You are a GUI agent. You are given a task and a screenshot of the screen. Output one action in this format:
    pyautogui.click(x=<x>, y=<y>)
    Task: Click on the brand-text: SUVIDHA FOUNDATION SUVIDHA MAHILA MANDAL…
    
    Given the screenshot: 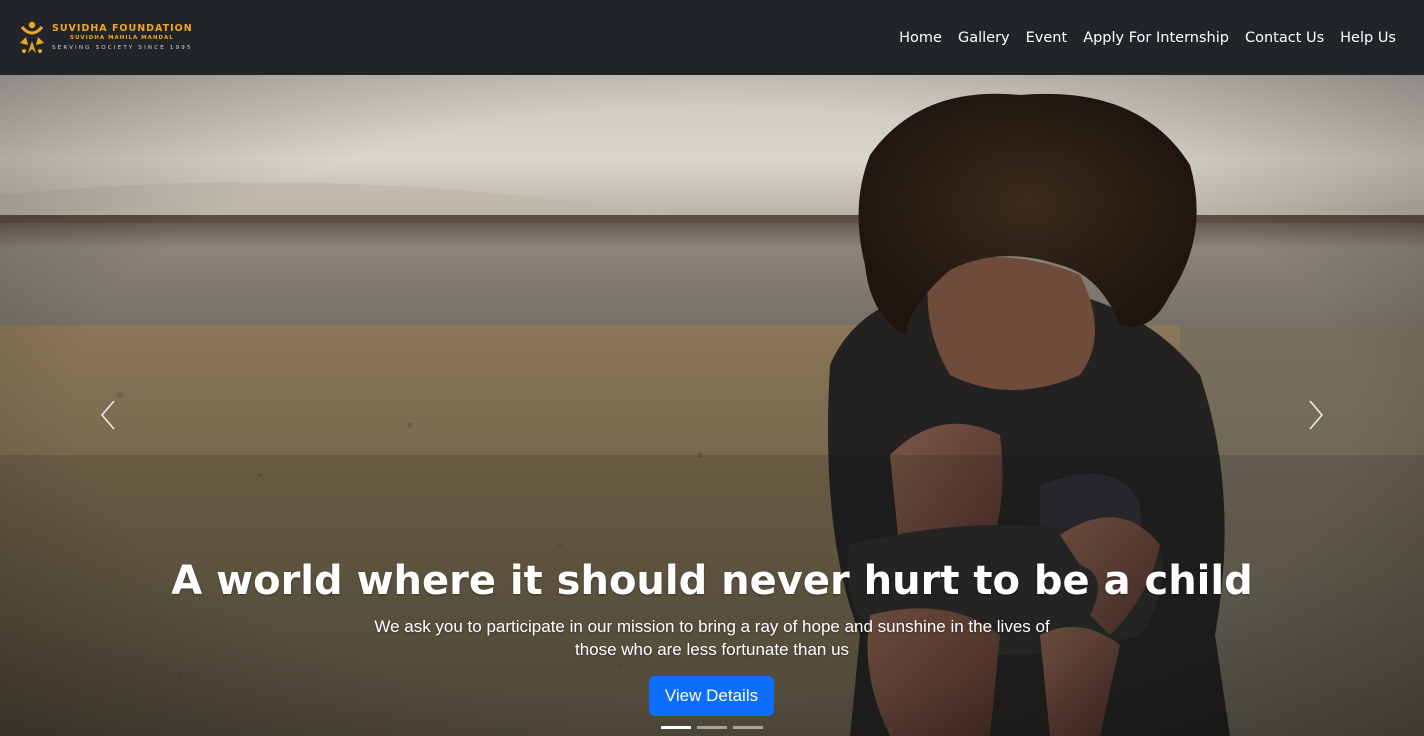 What is the action you would take?
    pyautogui.click(x=122, y=38)
    